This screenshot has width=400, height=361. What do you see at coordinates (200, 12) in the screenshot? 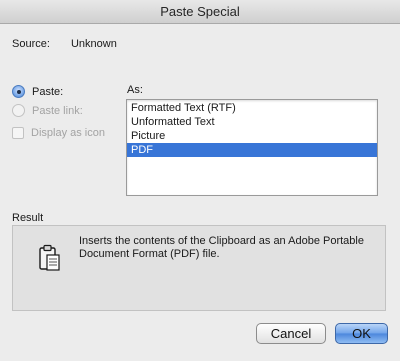
I see `window-title: Paste Special` at bounding box center [200, 12].